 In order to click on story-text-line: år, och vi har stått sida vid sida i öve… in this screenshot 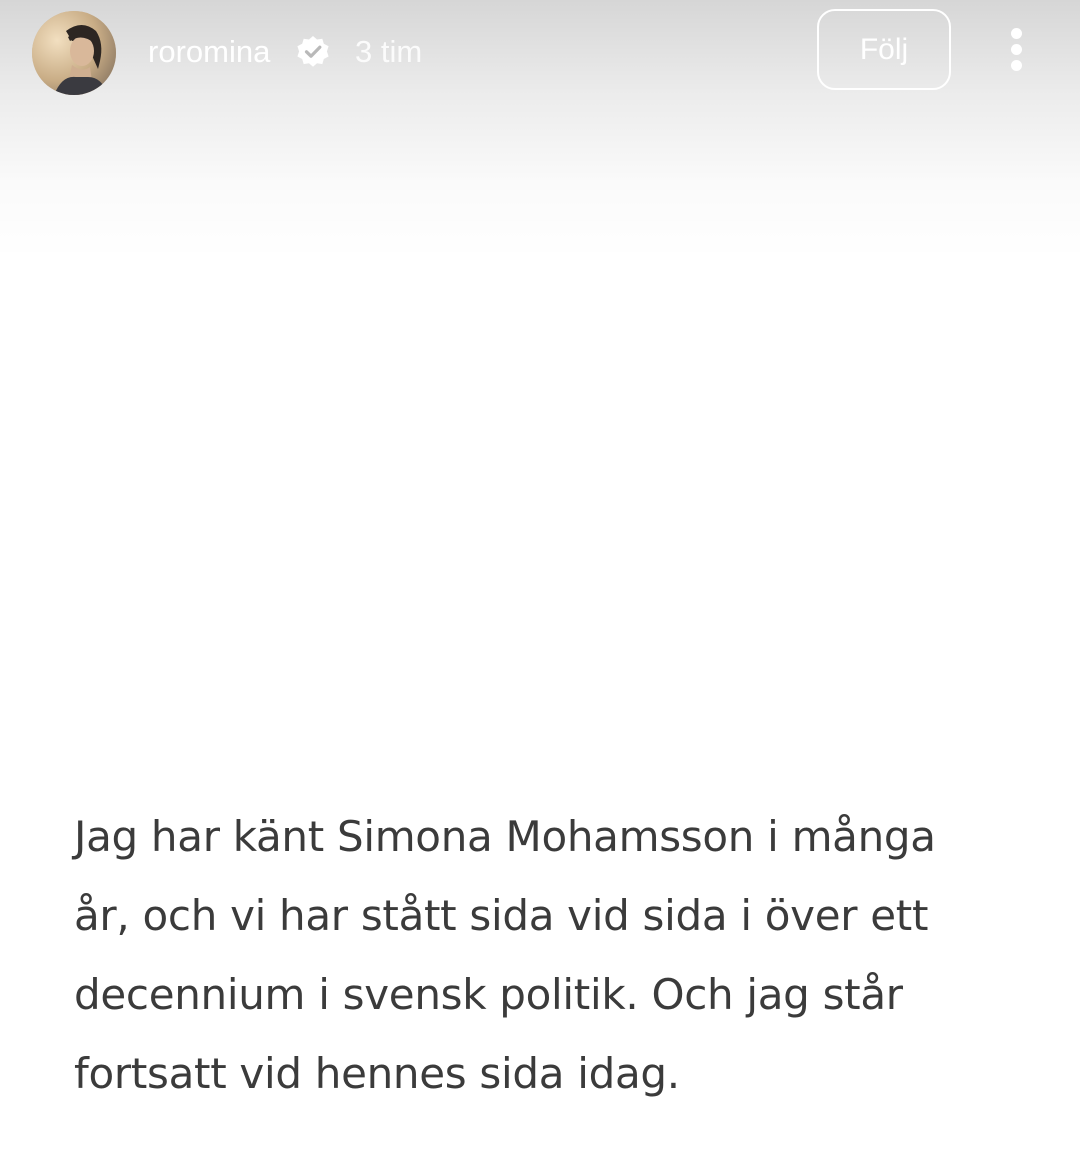, I will do `click(501, 915)`.